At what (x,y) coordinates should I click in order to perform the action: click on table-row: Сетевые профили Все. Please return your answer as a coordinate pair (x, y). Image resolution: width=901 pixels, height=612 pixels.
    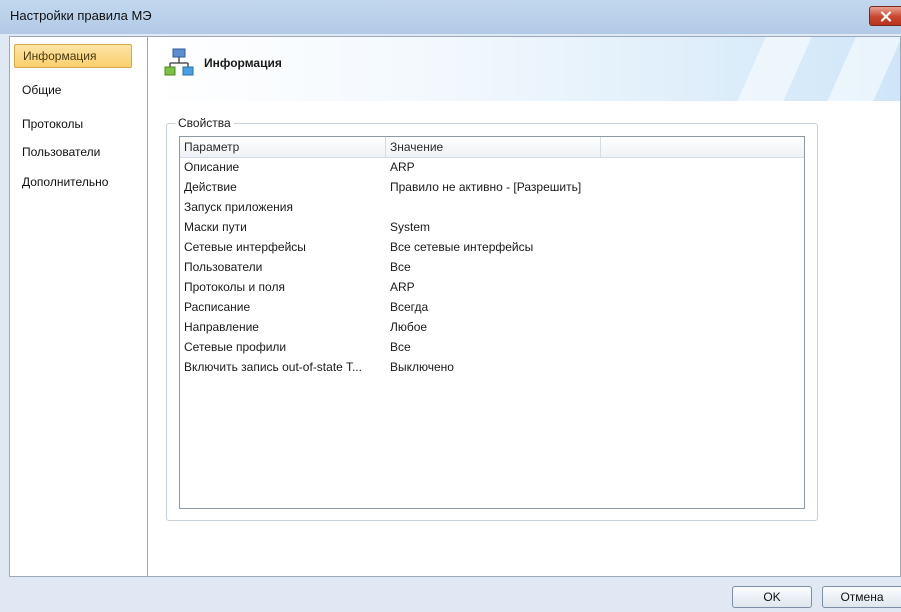
    Looking at the image, I should click on (492, 347).